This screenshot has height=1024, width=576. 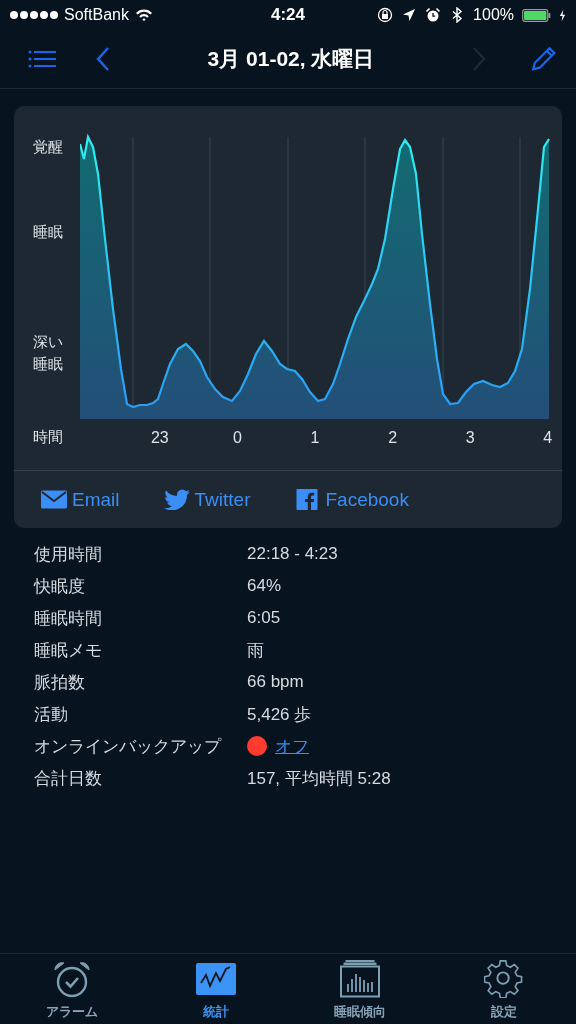 I want to click on tick-label: 1, so click(x=315, y=437).